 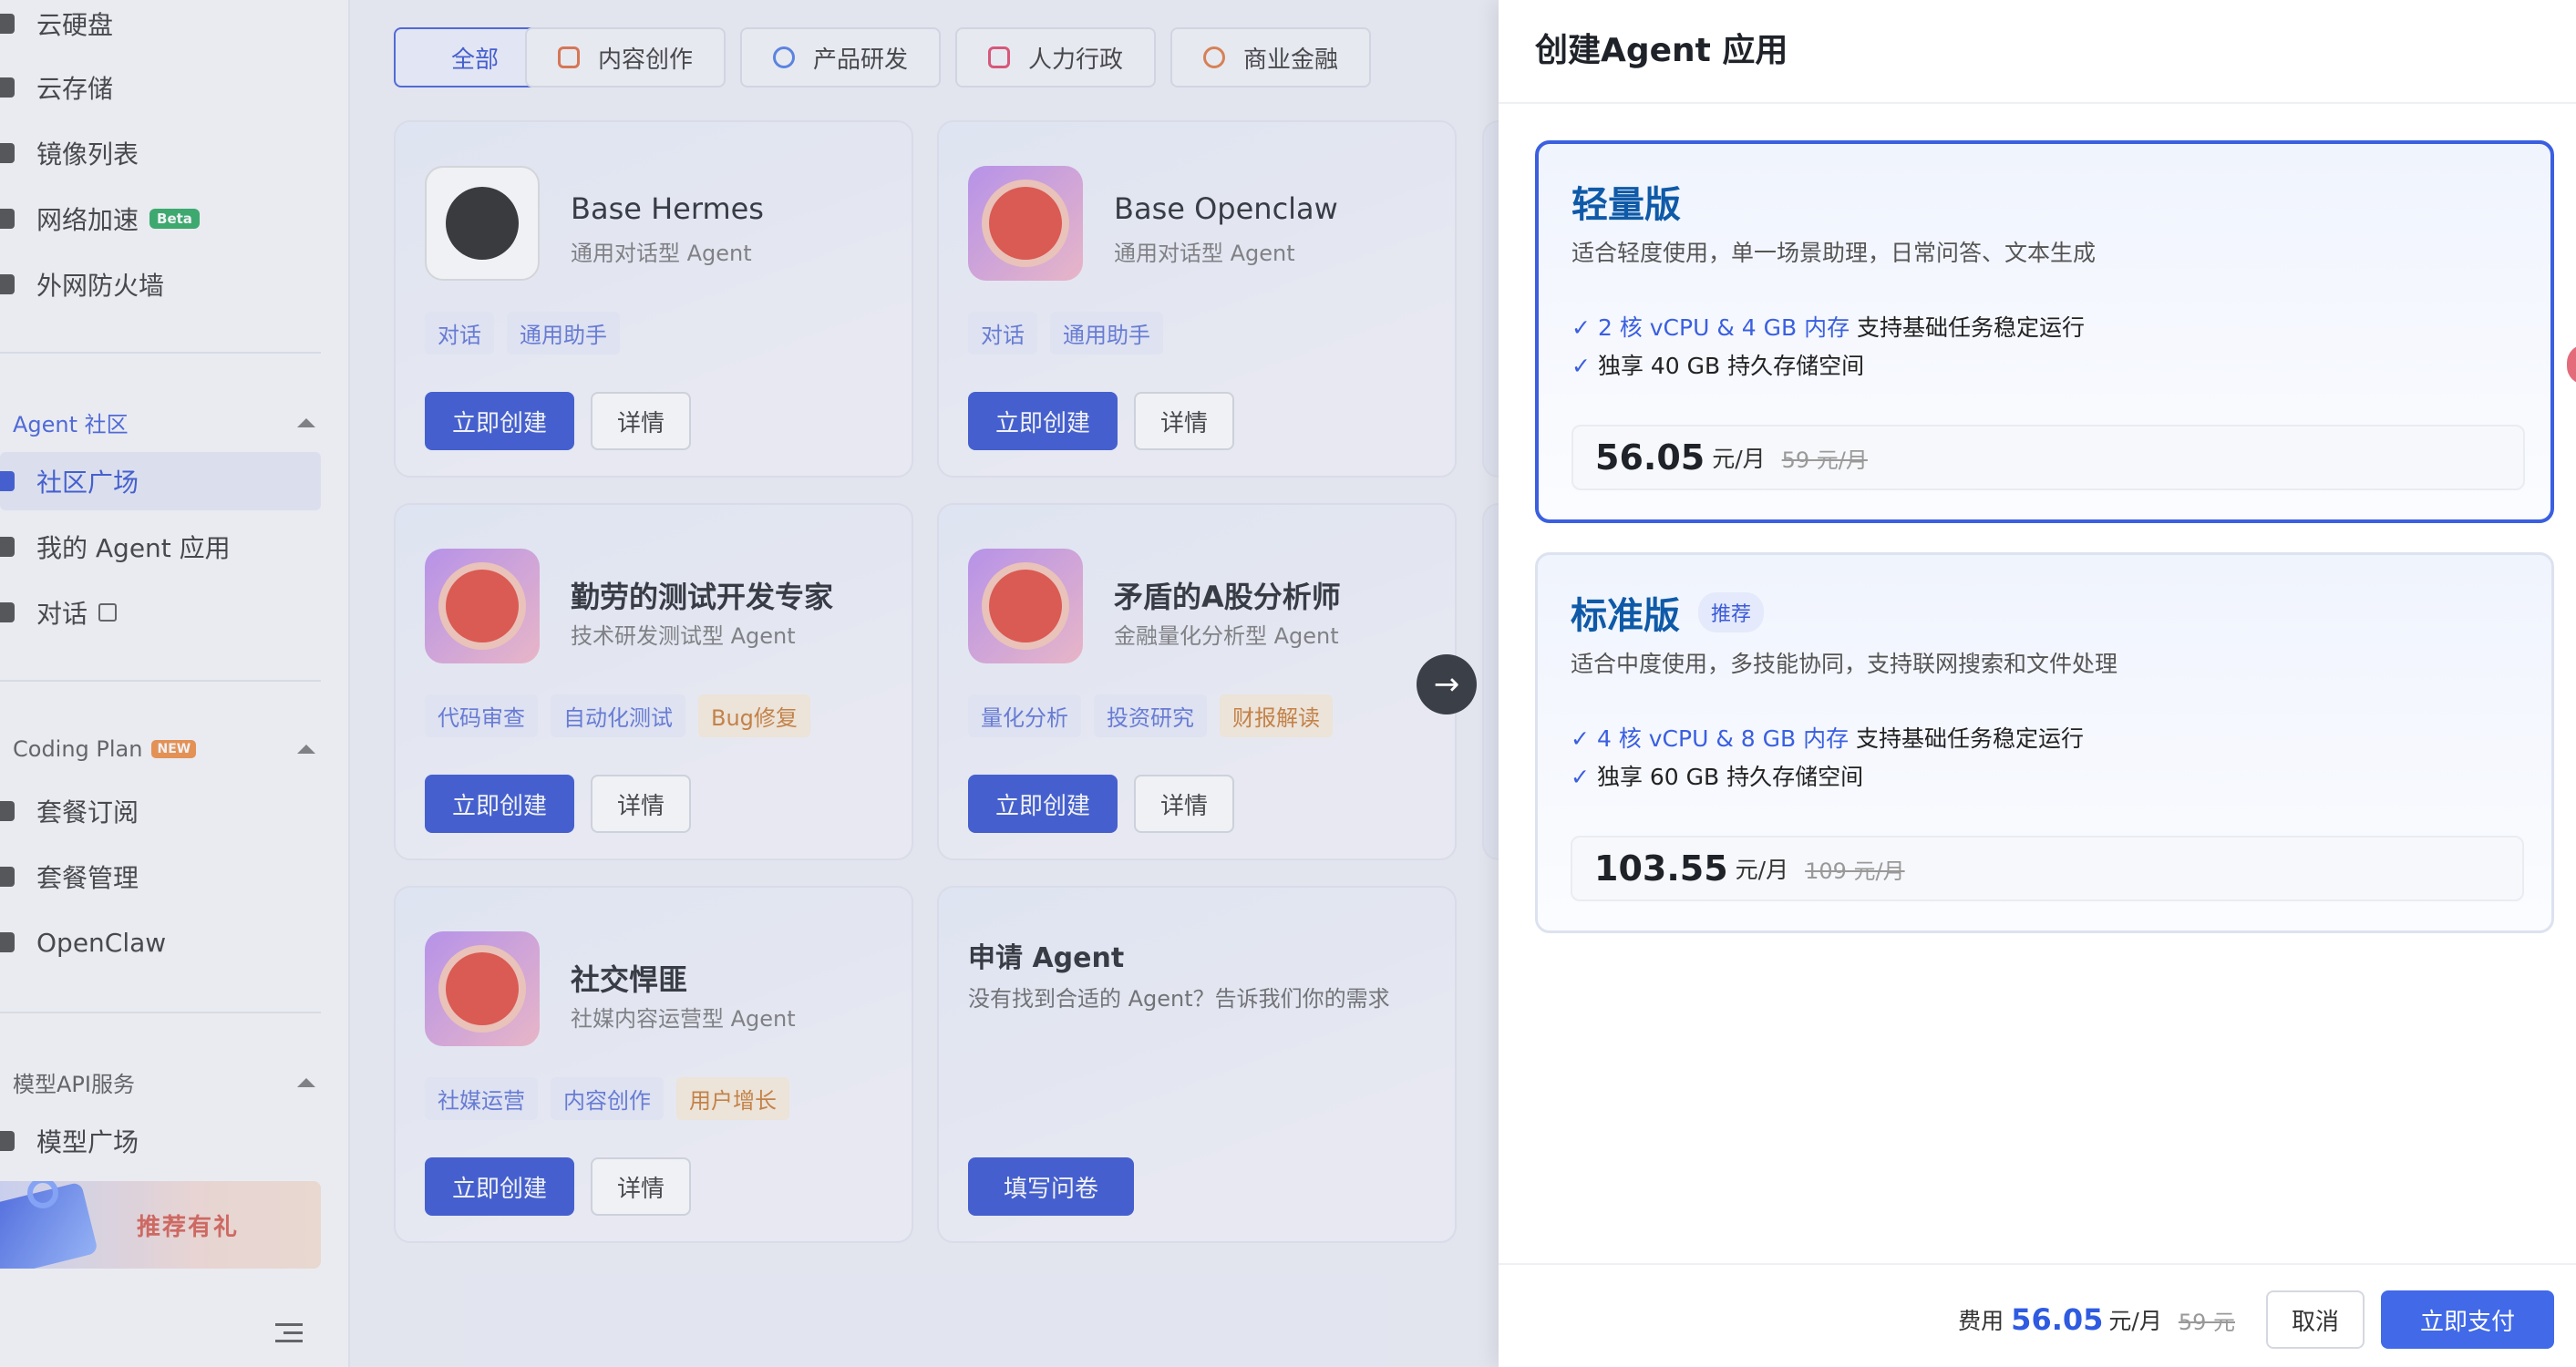 I want to click on plan-price-unit: 元/月, so click(x=1739, y=459).